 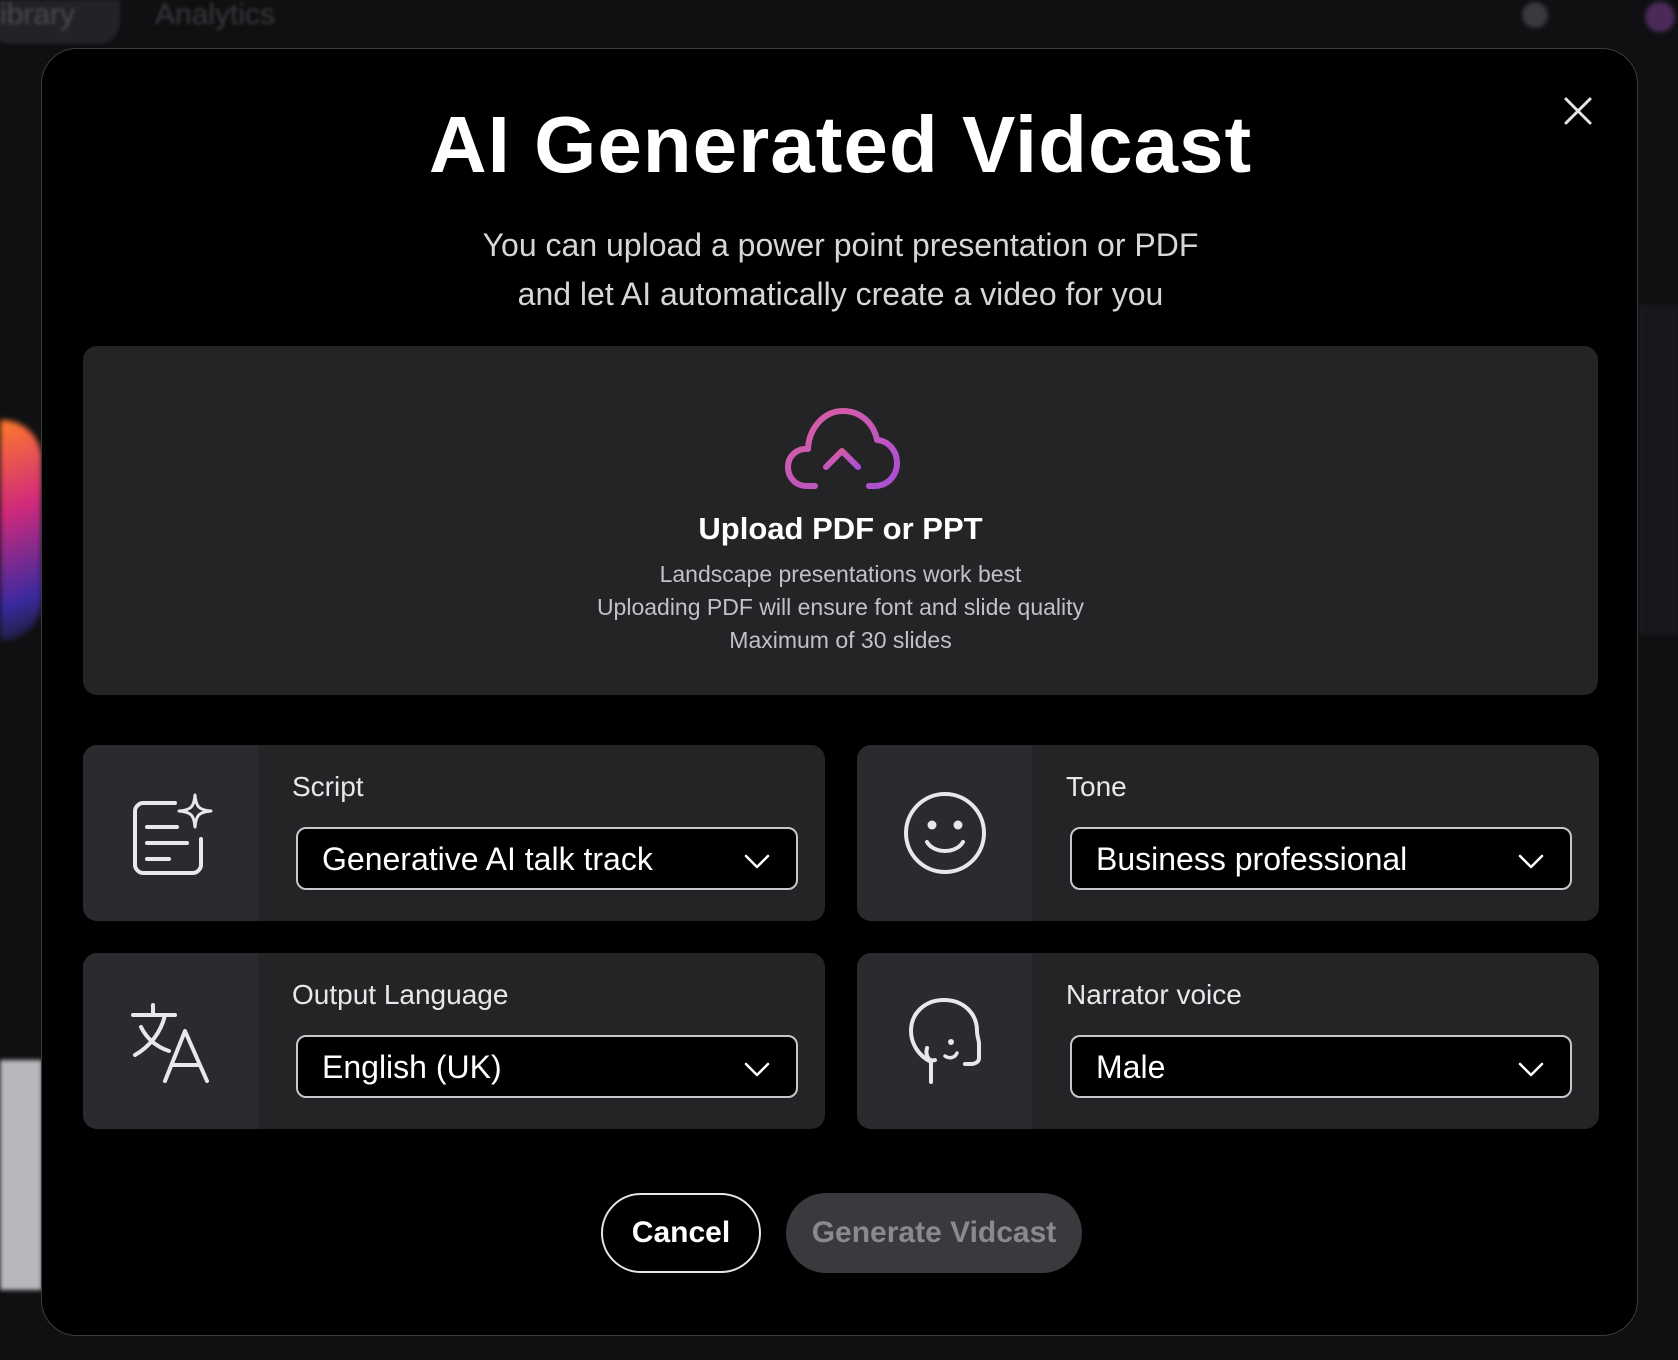 What do you see at coordinates (21, 530) in the screenshot?
I see `background-thumbnail` at bounding box center [21, 530].